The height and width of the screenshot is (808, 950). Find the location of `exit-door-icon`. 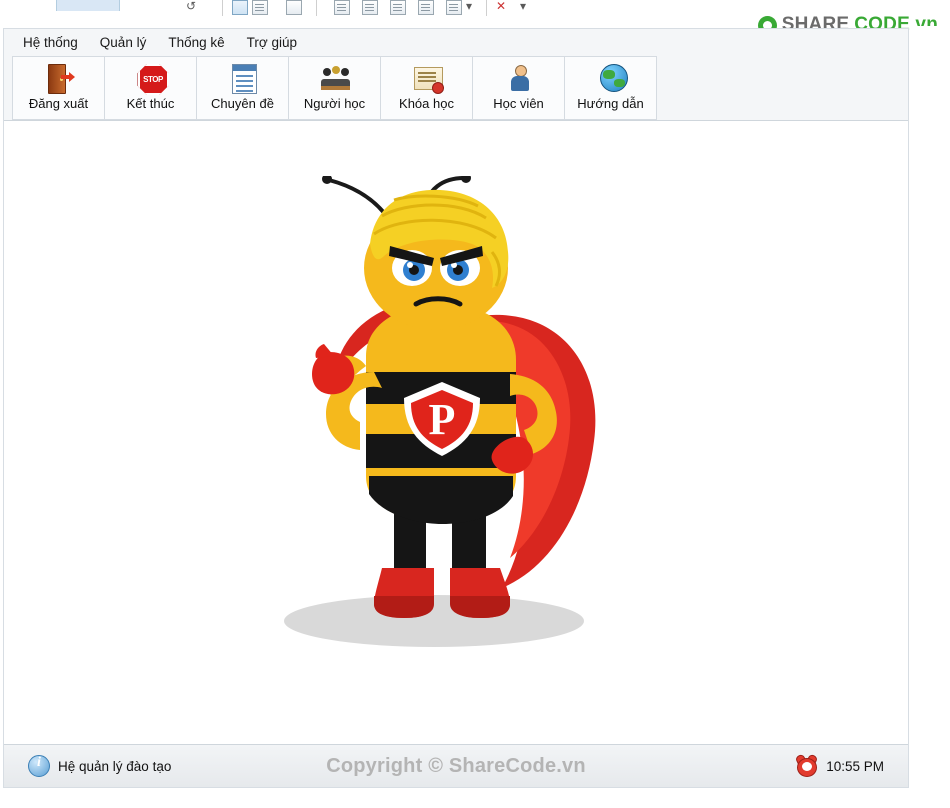

exit-door-icon is located at coordinates (59, 78).